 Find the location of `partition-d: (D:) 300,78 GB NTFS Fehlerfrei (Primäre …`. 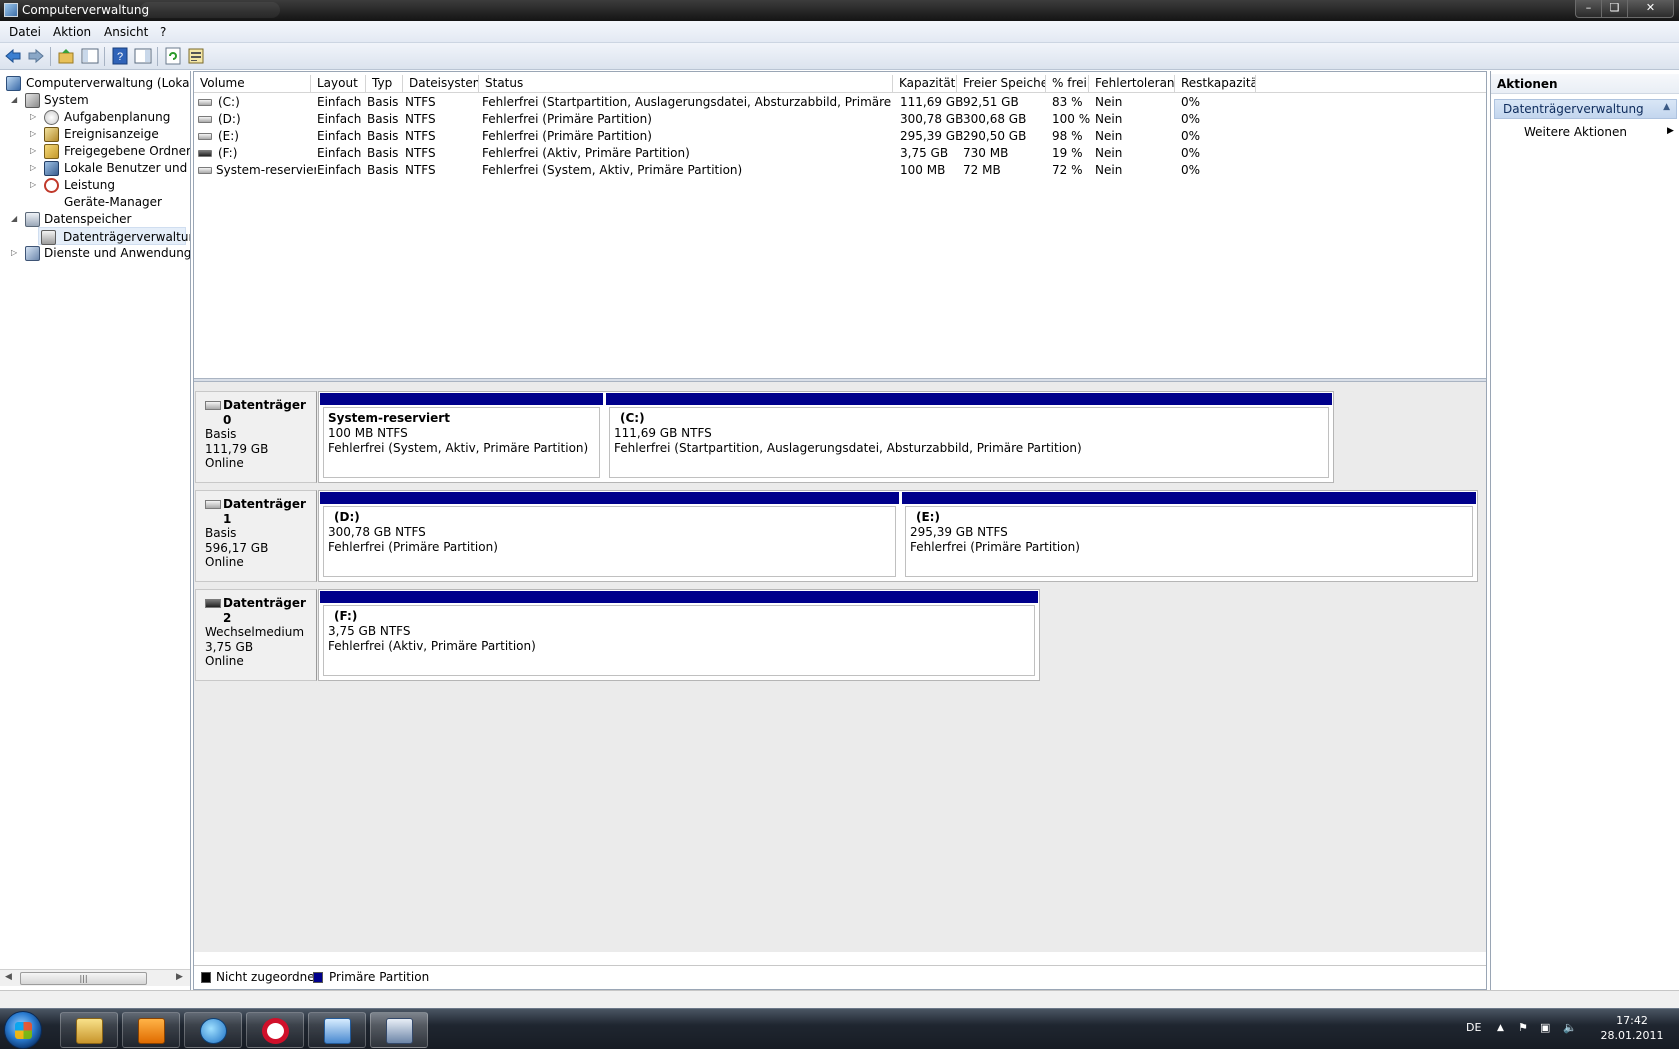

partition-d: (D:) 300,78 GB NTFS Fehlerfrei (Primäre … is located at coordinates (609, 536).